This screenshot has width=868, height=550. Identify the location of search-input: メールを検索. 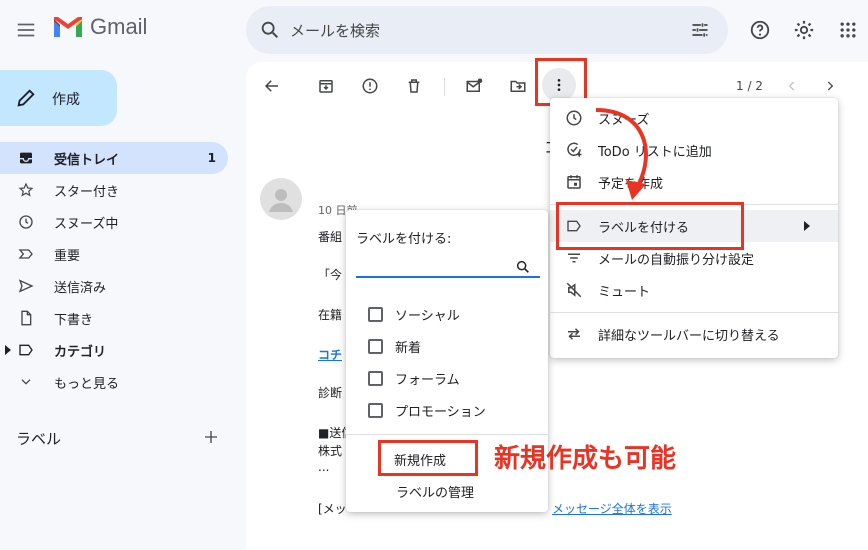
(335, 30).